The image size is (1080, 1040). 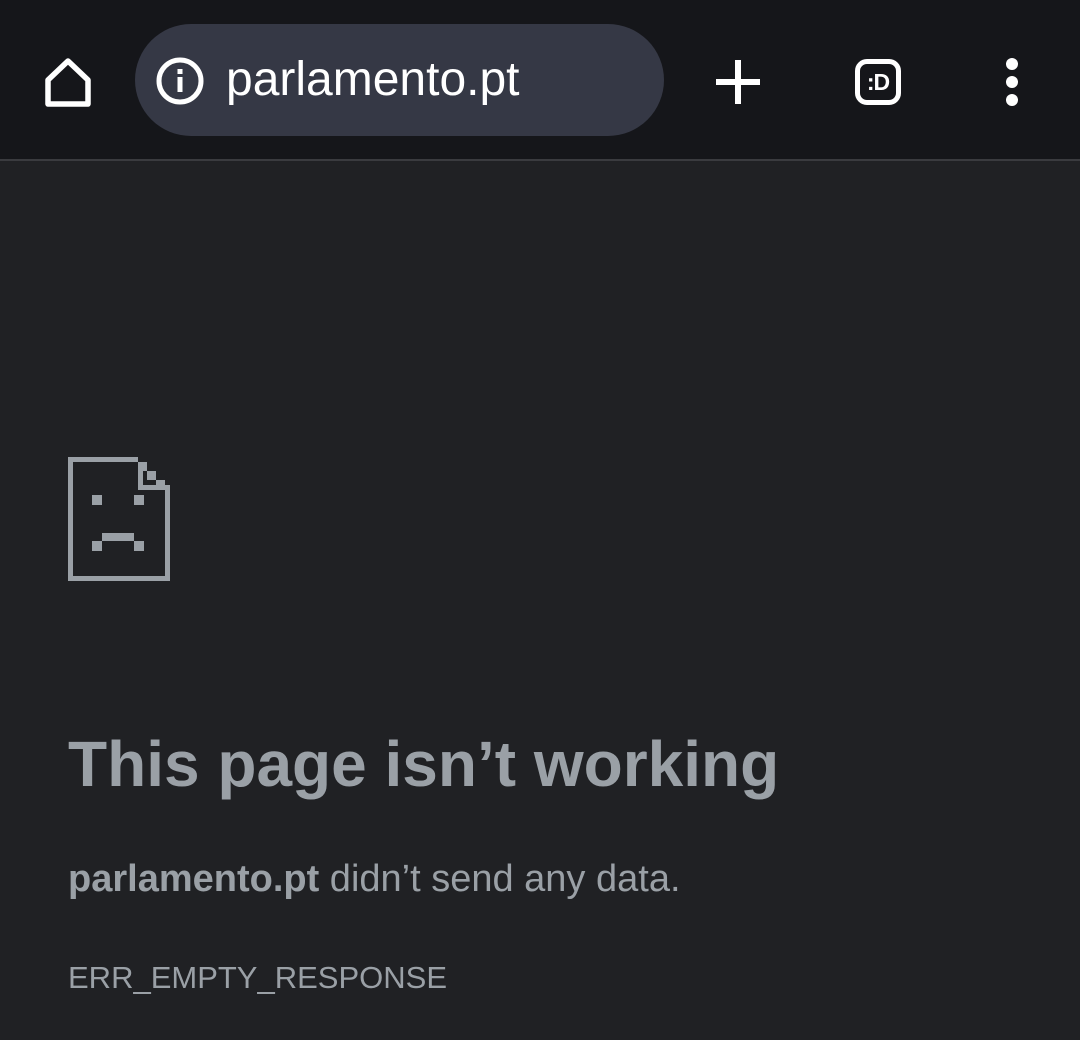 I want to click on new-tab-button, so click(x=738, y=82).